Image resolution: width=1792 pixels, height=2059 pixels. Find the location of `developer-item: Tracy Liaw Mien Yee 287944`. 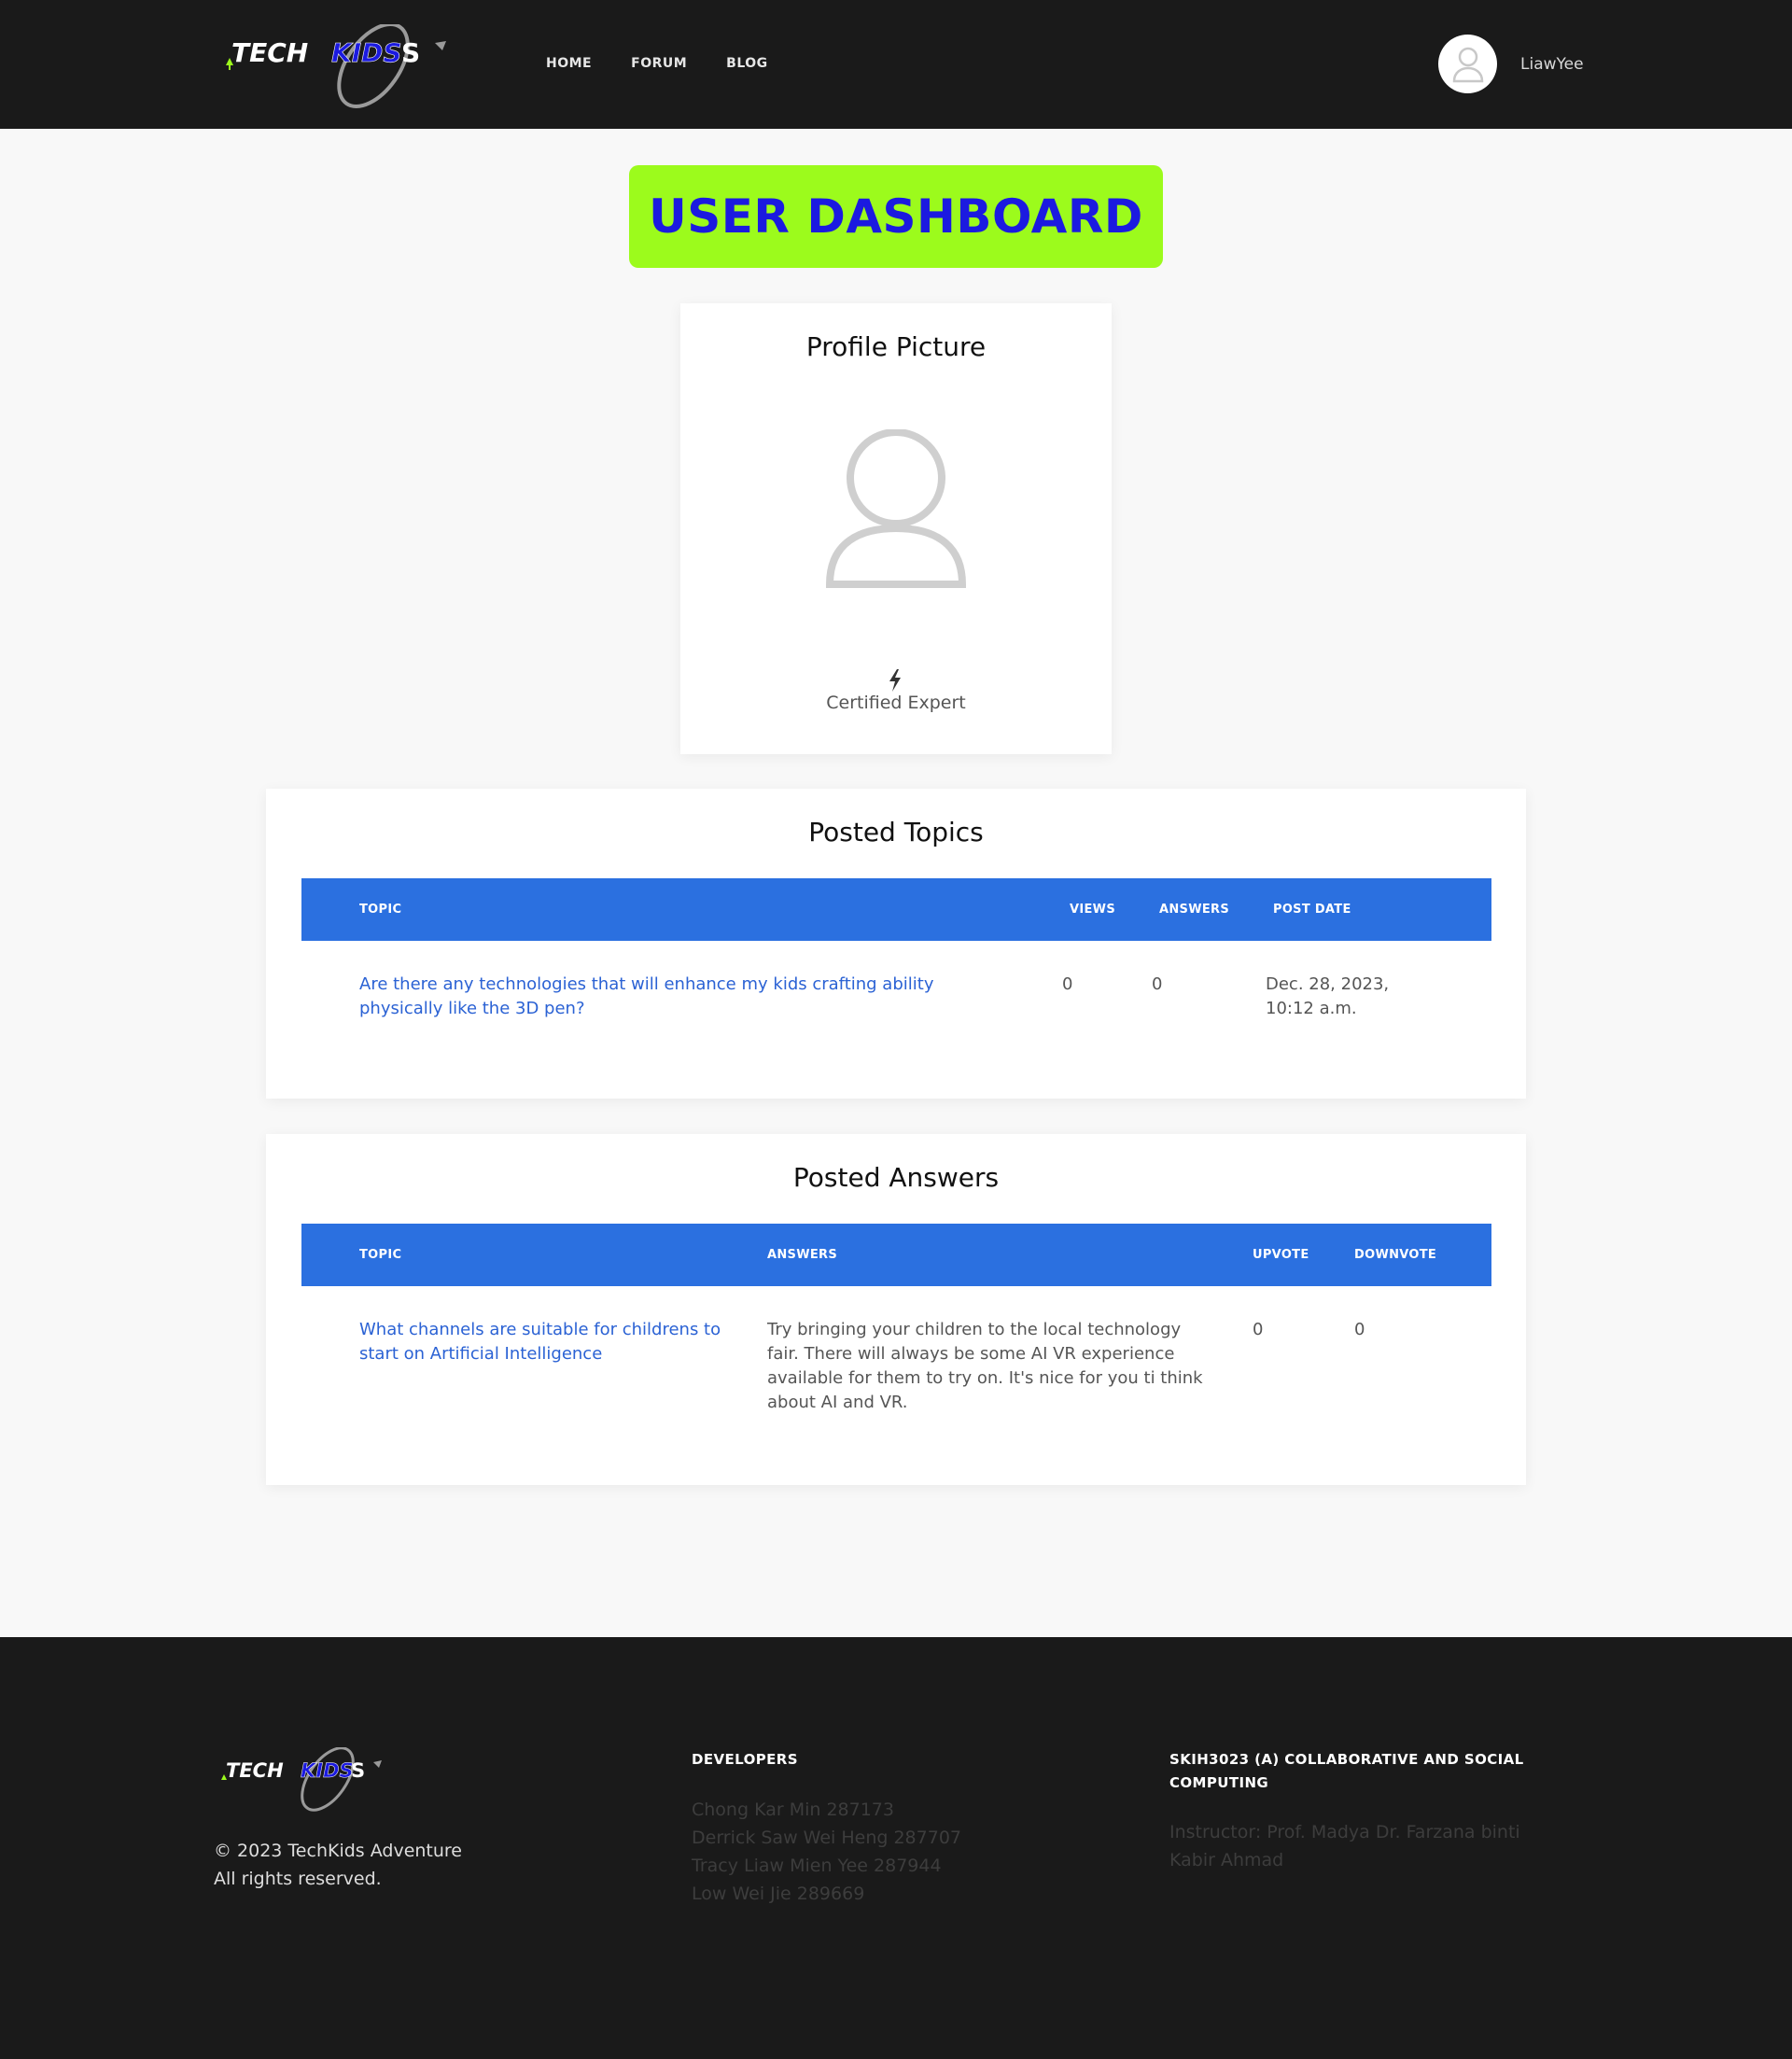

developer-item: Tracy Liaw Mien Yee 287944 is located at coordinates (817, 1866).